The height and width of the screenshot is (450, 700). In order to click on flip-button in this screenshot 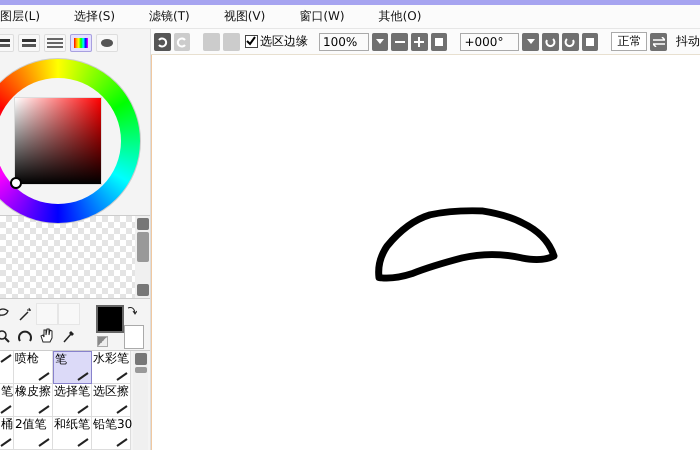, I will do `click(659, 41)`.